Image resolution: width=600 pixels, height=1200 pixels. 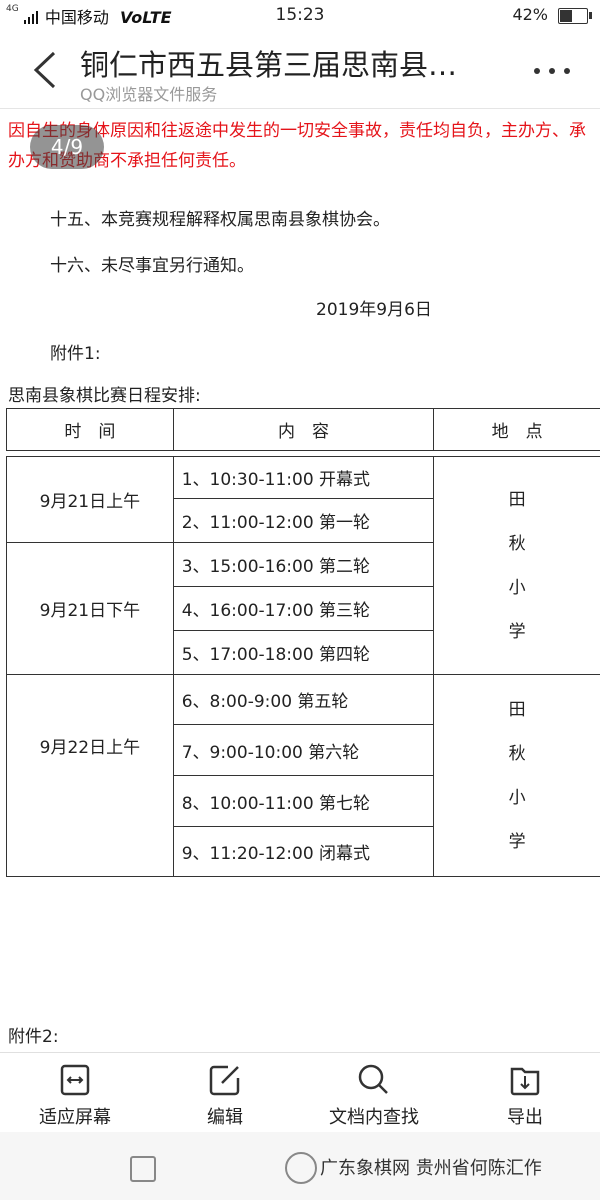 I want to click on watermark-text: 广东象棋网 贵州省何陈汇作, so click(x=431, y=1168).